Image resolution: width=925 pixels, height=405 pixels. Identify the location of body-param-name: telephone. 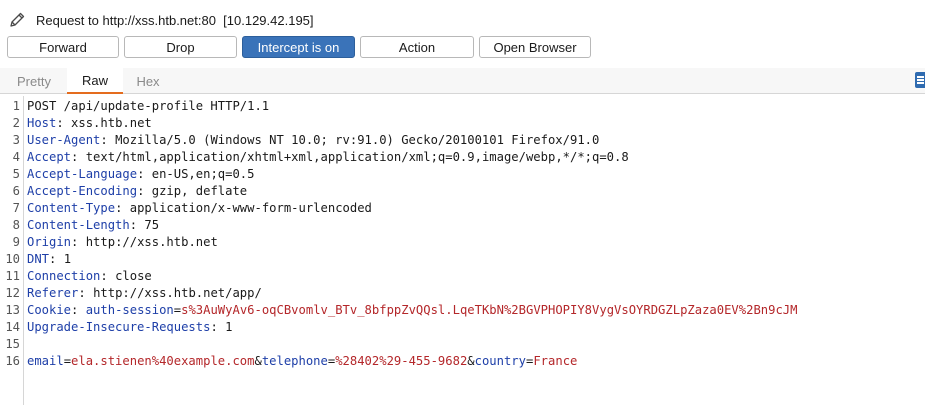
(294, 360).